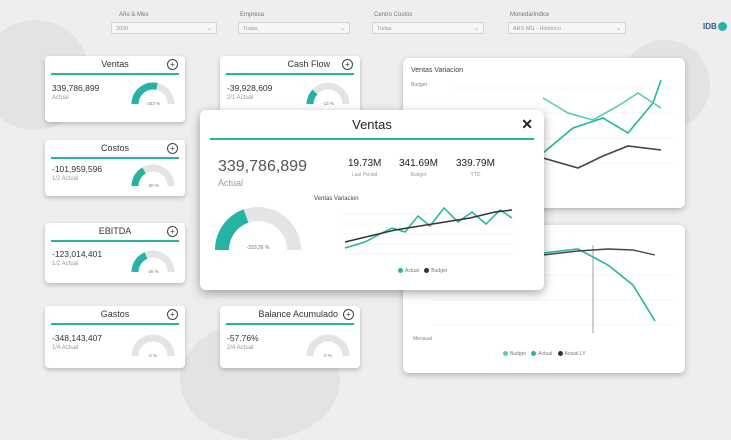 This screenshot has width=731, height=440. I want to click on card-subtitle: Actual, so click(60, 98).